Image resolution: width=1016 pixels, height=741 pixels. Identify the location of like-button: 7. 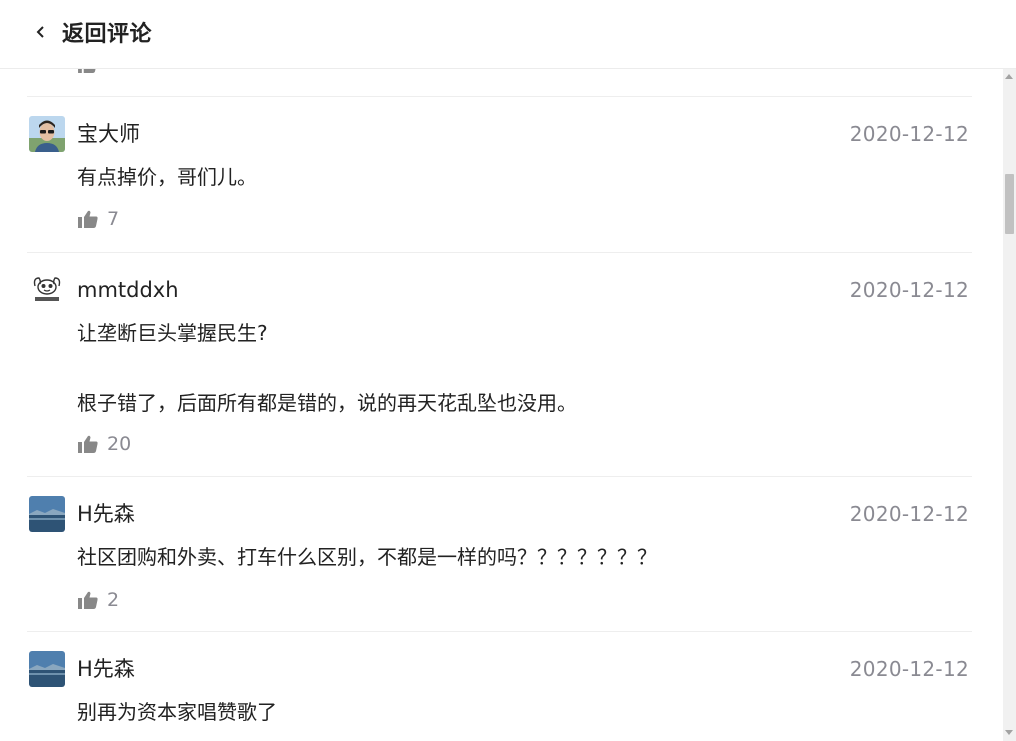
(98, 219).